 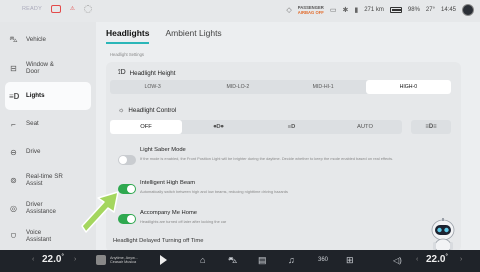 What do you see at coordinates (33, 152) in the screenshot?
I see `sidebar-item-label: Drive` at bounding box center [33, 152].